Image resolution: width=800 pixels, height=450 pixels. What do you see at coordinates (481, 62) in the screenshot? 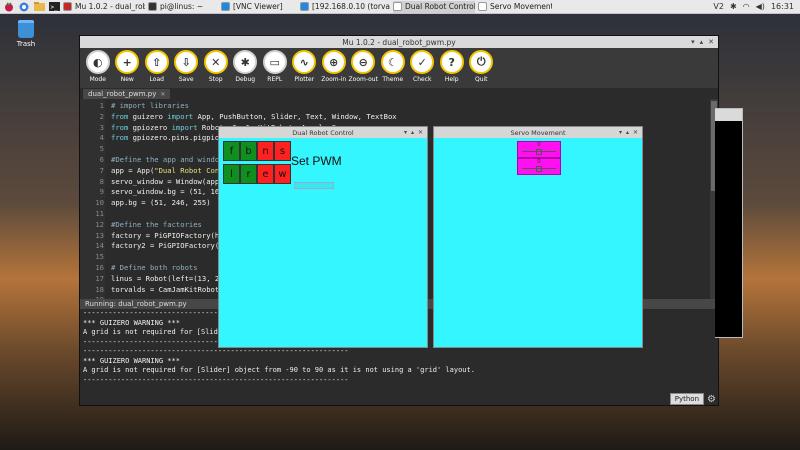
I see `quit-icon: ⏻` at bounding box center [481, 62].